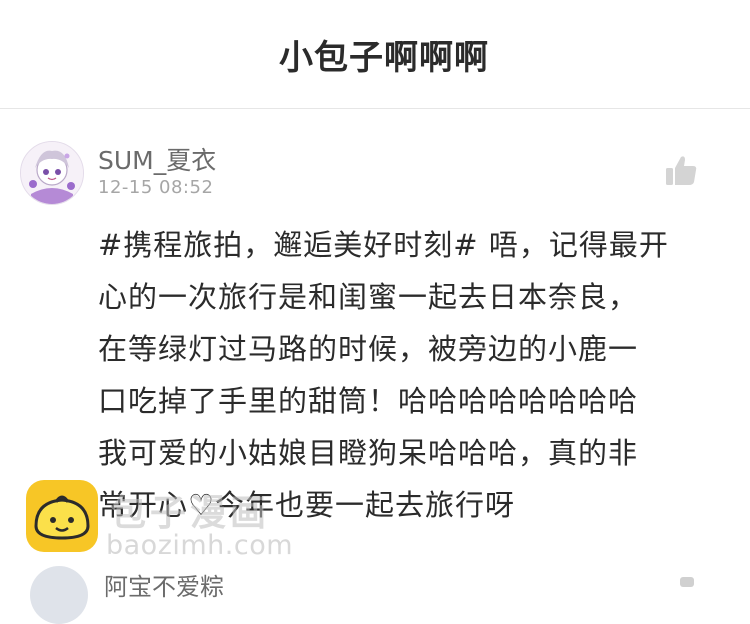  I want to click on baozi-icon, so click(62, 517).